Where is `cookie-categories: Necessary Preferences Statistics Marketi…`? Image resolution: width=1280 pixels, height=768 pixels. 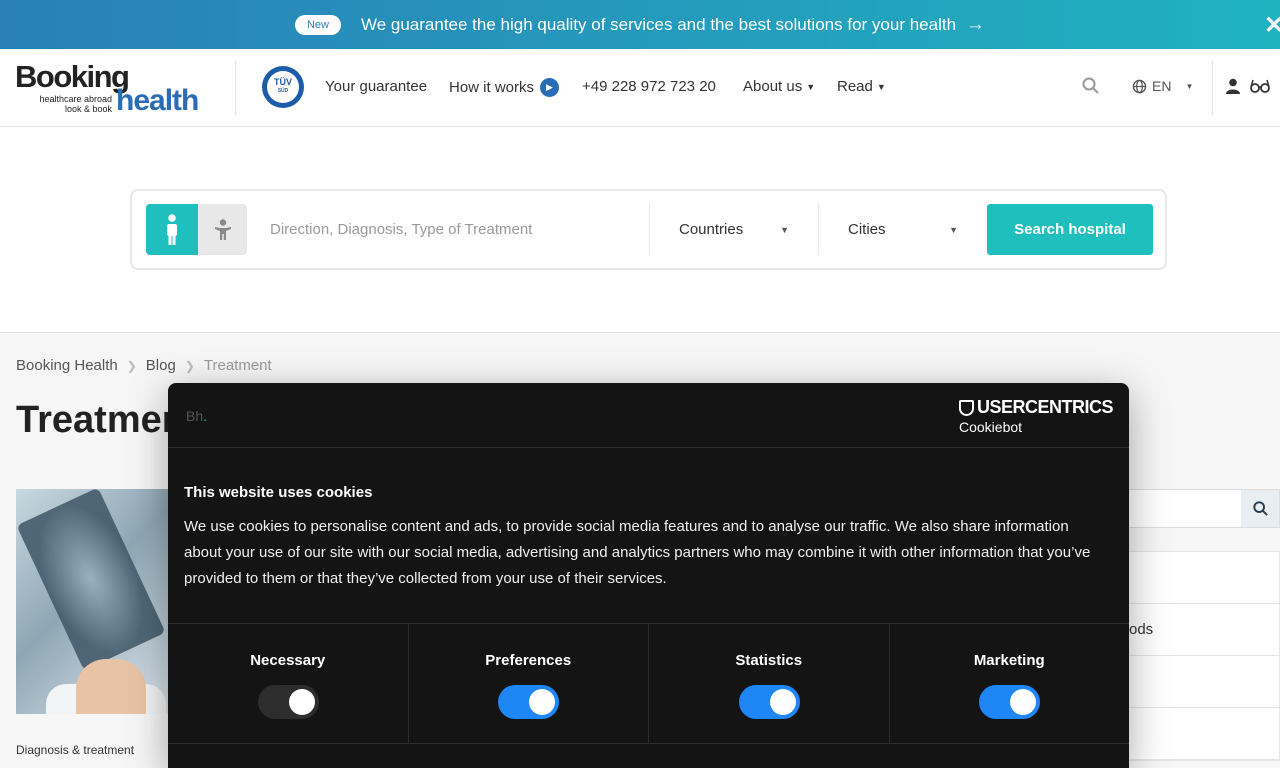 cookie-categories: Necessary Preferences Statistics Marketi… is located at coordinates (648, 683).